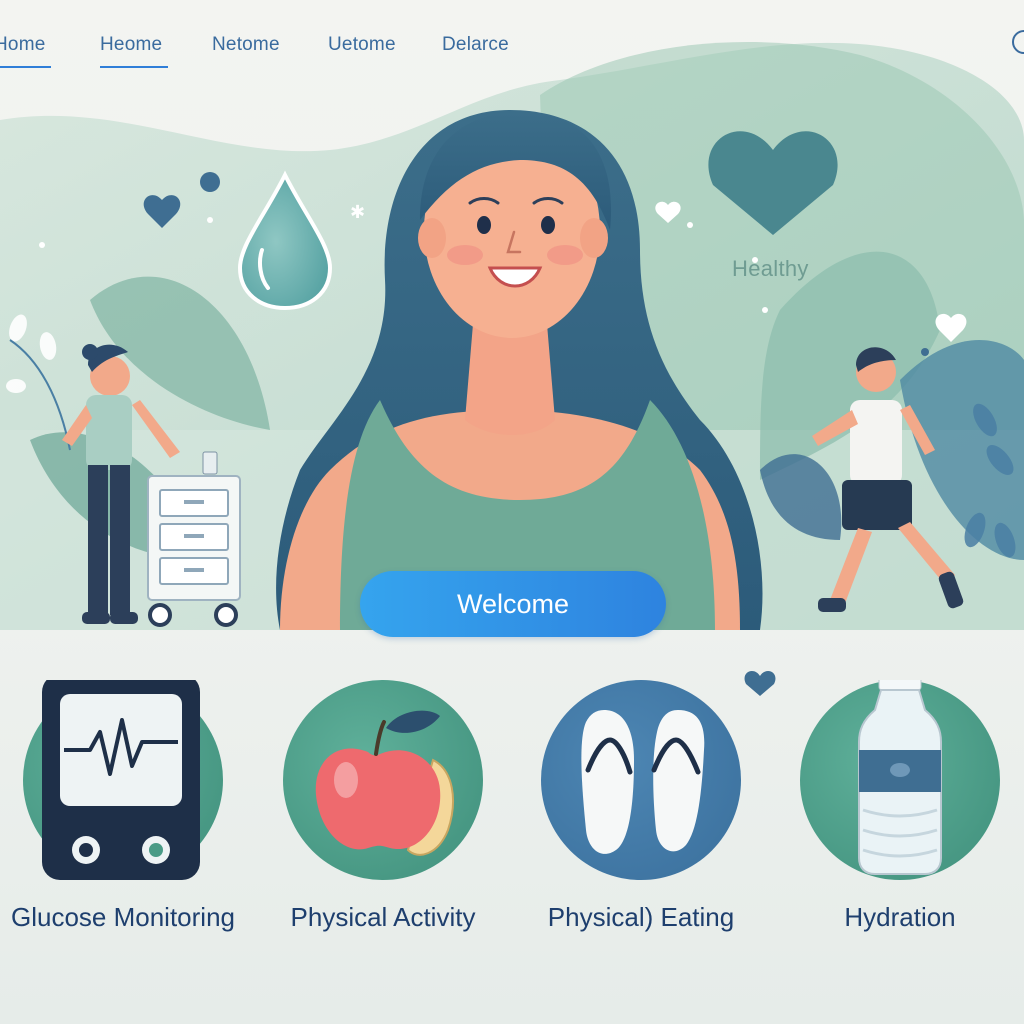 This screenshot has height=1024, width=1024. Describe the element at coordinates (384, 783) in the screenshot. I see `apple-icon` at that location.